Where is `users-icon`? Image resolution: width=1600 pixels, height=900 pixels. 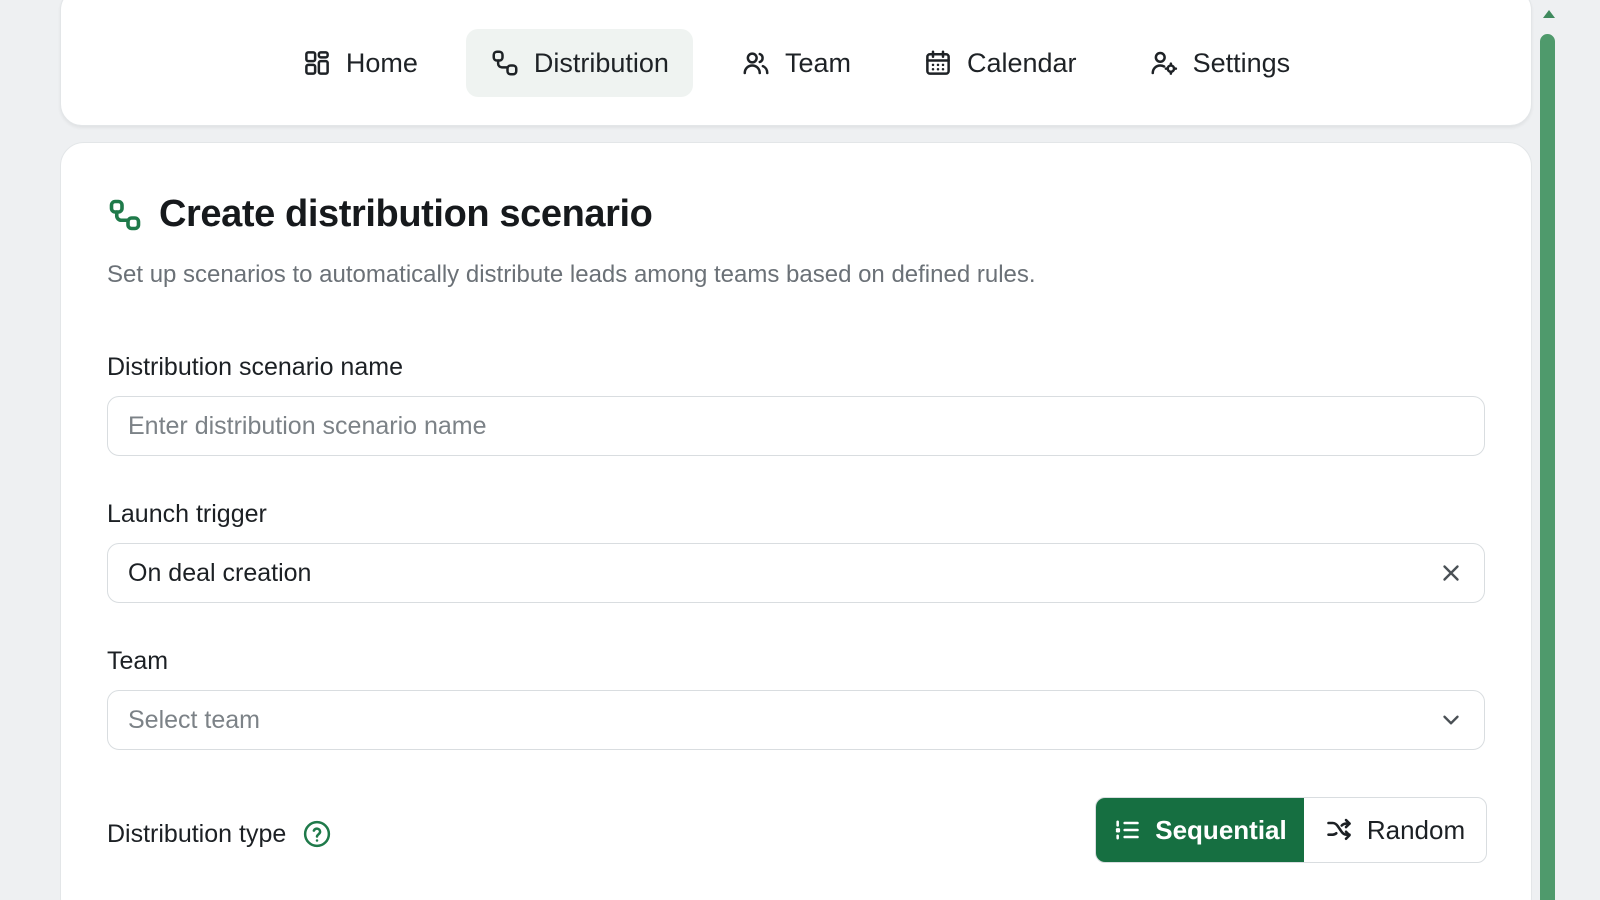 users-icon is located at coordinates (756, 63).